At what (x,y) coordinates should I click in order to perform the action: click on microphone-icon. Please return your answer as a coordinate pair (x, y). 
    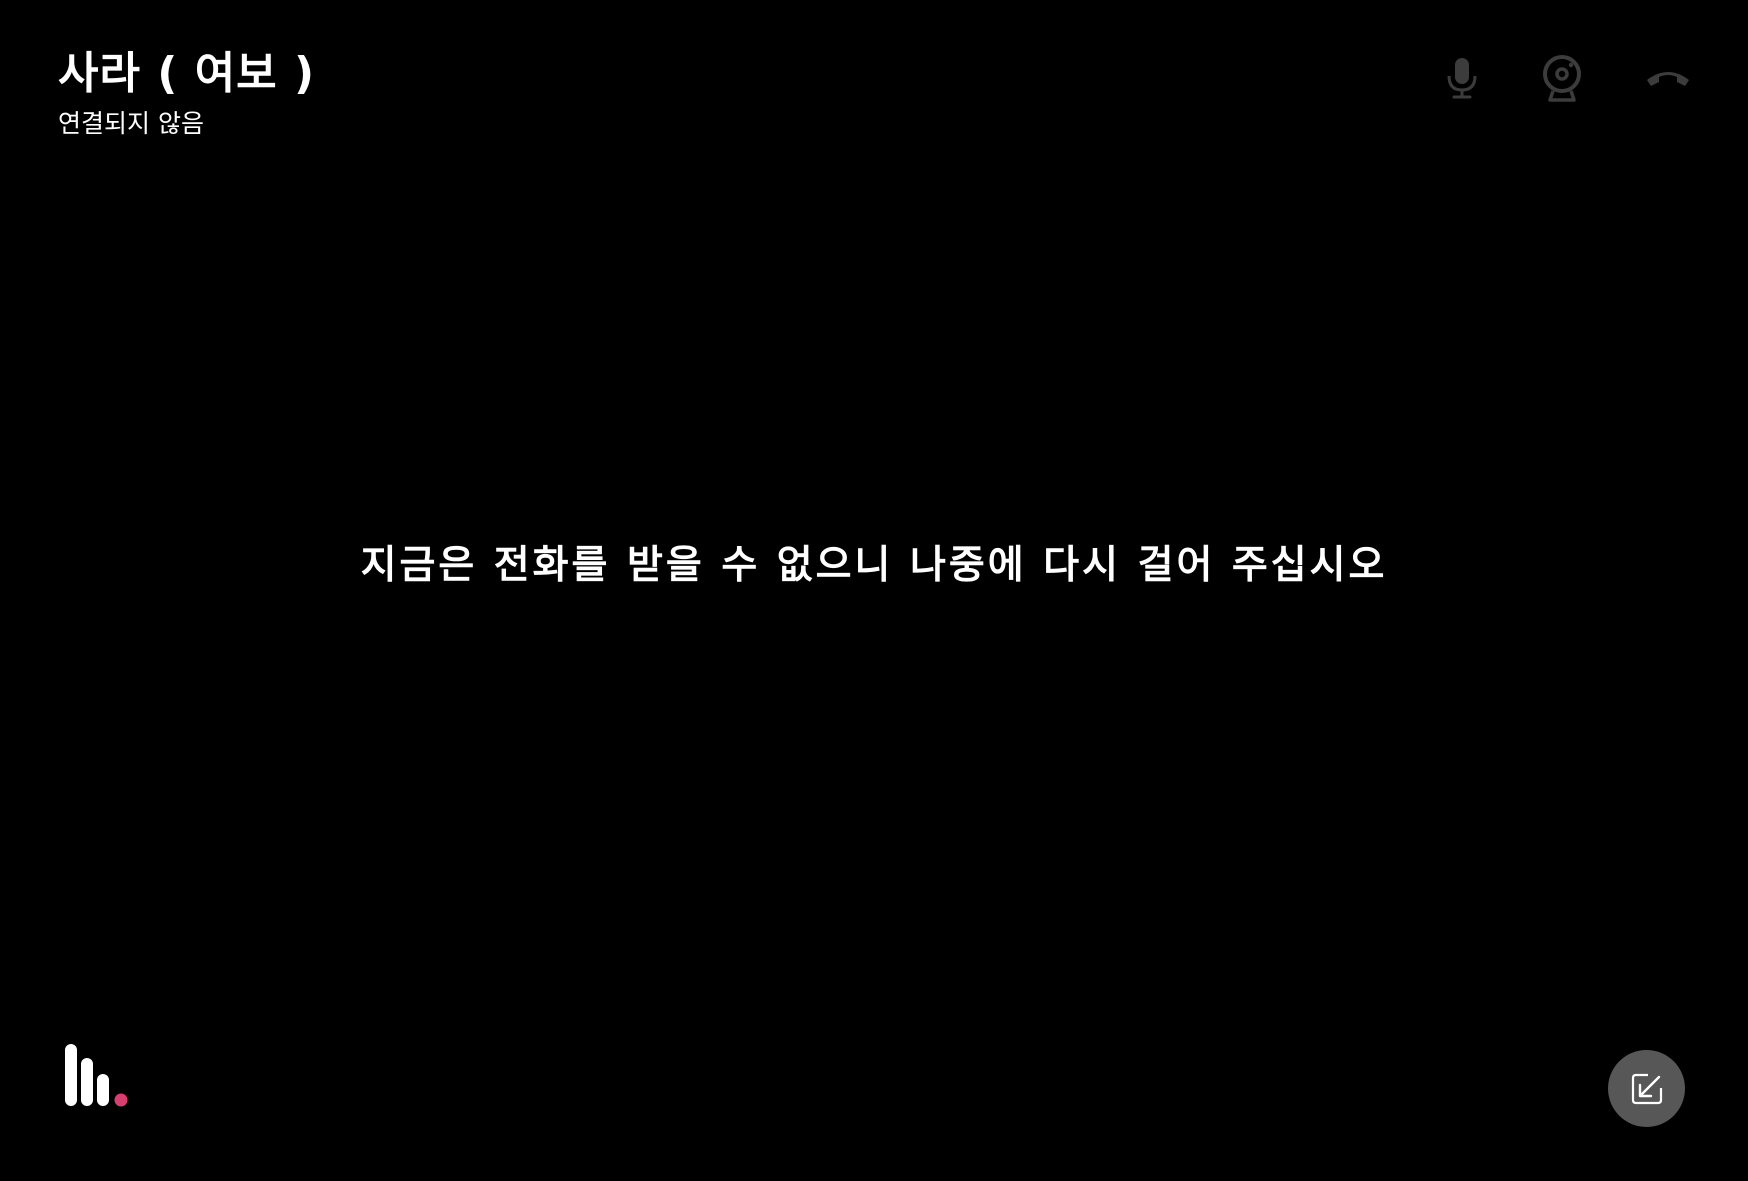
    Looking at the image, I should click on (1462, 78).